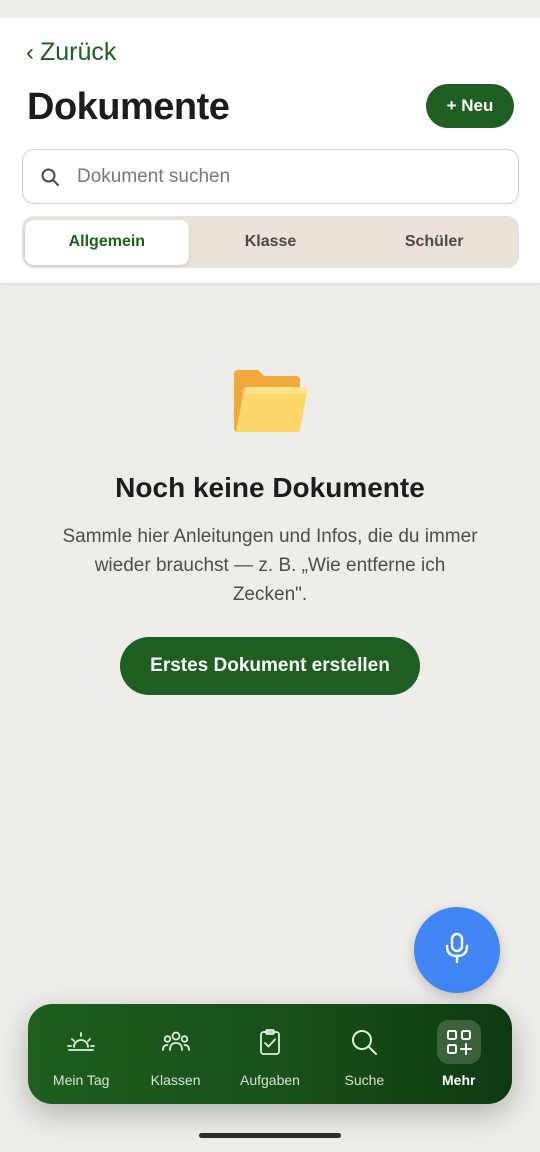 Image resolution: width=540 pixels, height=1152 pixels. I want to click on new-document-button: + Neu, so click(470, 106).